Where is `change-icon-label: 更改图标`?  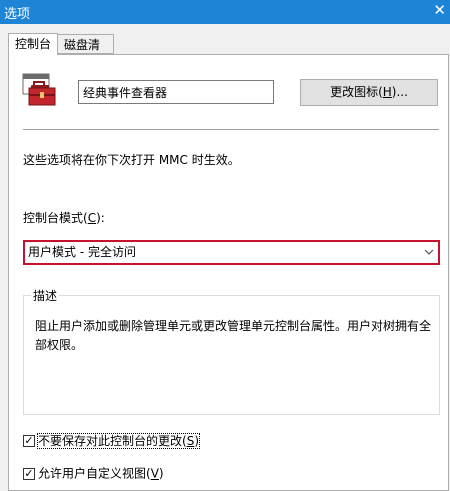
change-icon-label: 更改图标 is located at coordinates (354, 92).